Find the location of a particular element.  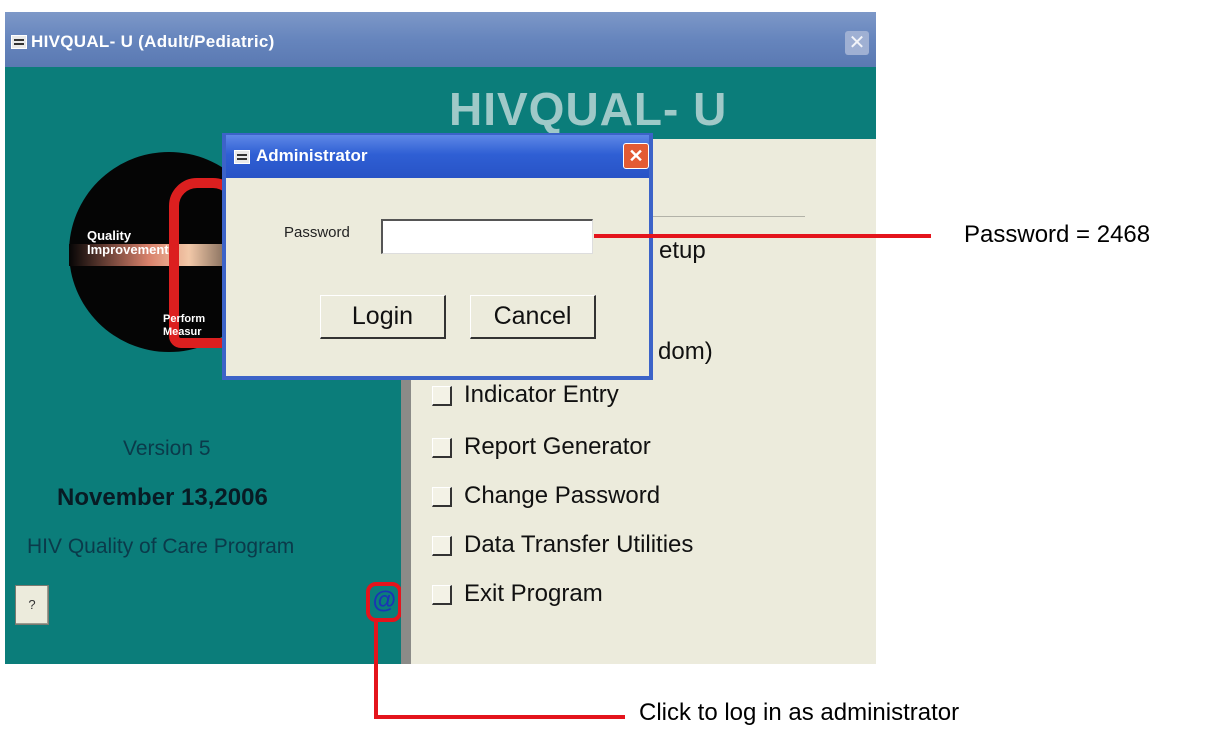

menu-label: Indicator Entry is located at coordinates (541, 394).